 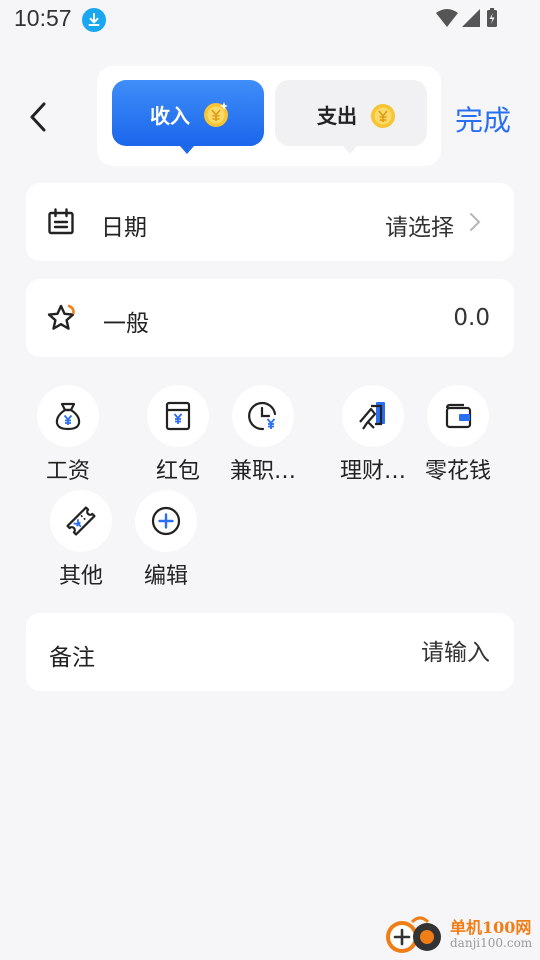 What do you see at coordinates (61, 221) in the screenshot?
I see `calendar-icon` at bounding box center [61, 221].